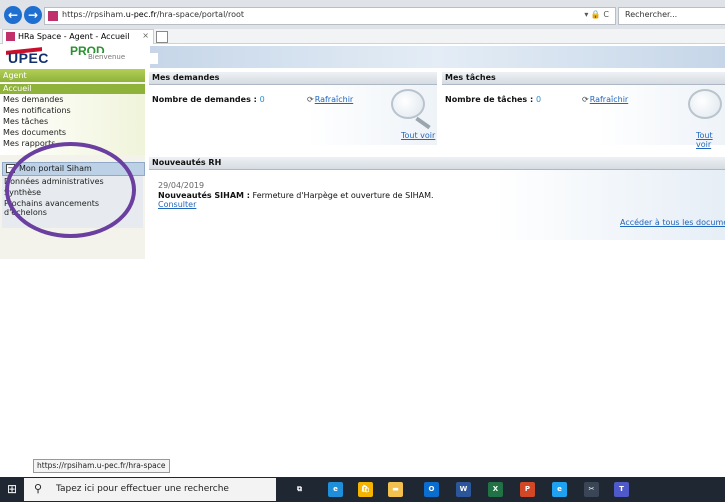 Image resolution: width=725 pixels, height=502 pixels. What do you see at coordinates (538, 99) in the screenshot?
I see `taches-count: 0` at bounding box center [538, 99].